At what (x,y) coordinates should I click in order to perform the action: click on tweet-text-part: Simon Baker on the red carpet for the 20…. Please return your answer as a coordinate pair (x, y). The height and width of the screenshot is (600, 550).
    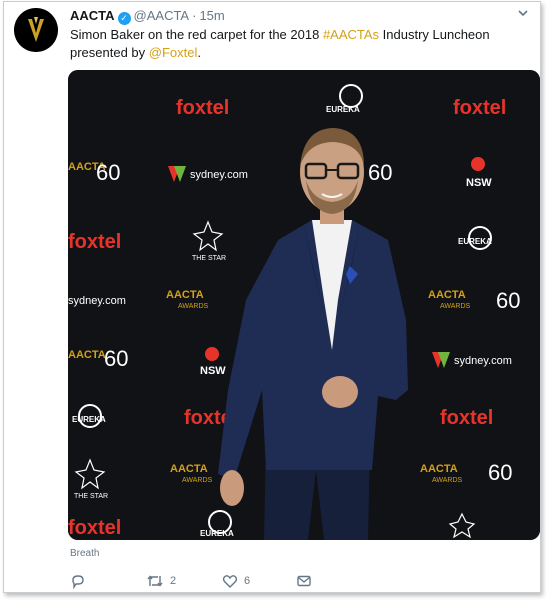
    Looking at the image, I should click on (196, 34).